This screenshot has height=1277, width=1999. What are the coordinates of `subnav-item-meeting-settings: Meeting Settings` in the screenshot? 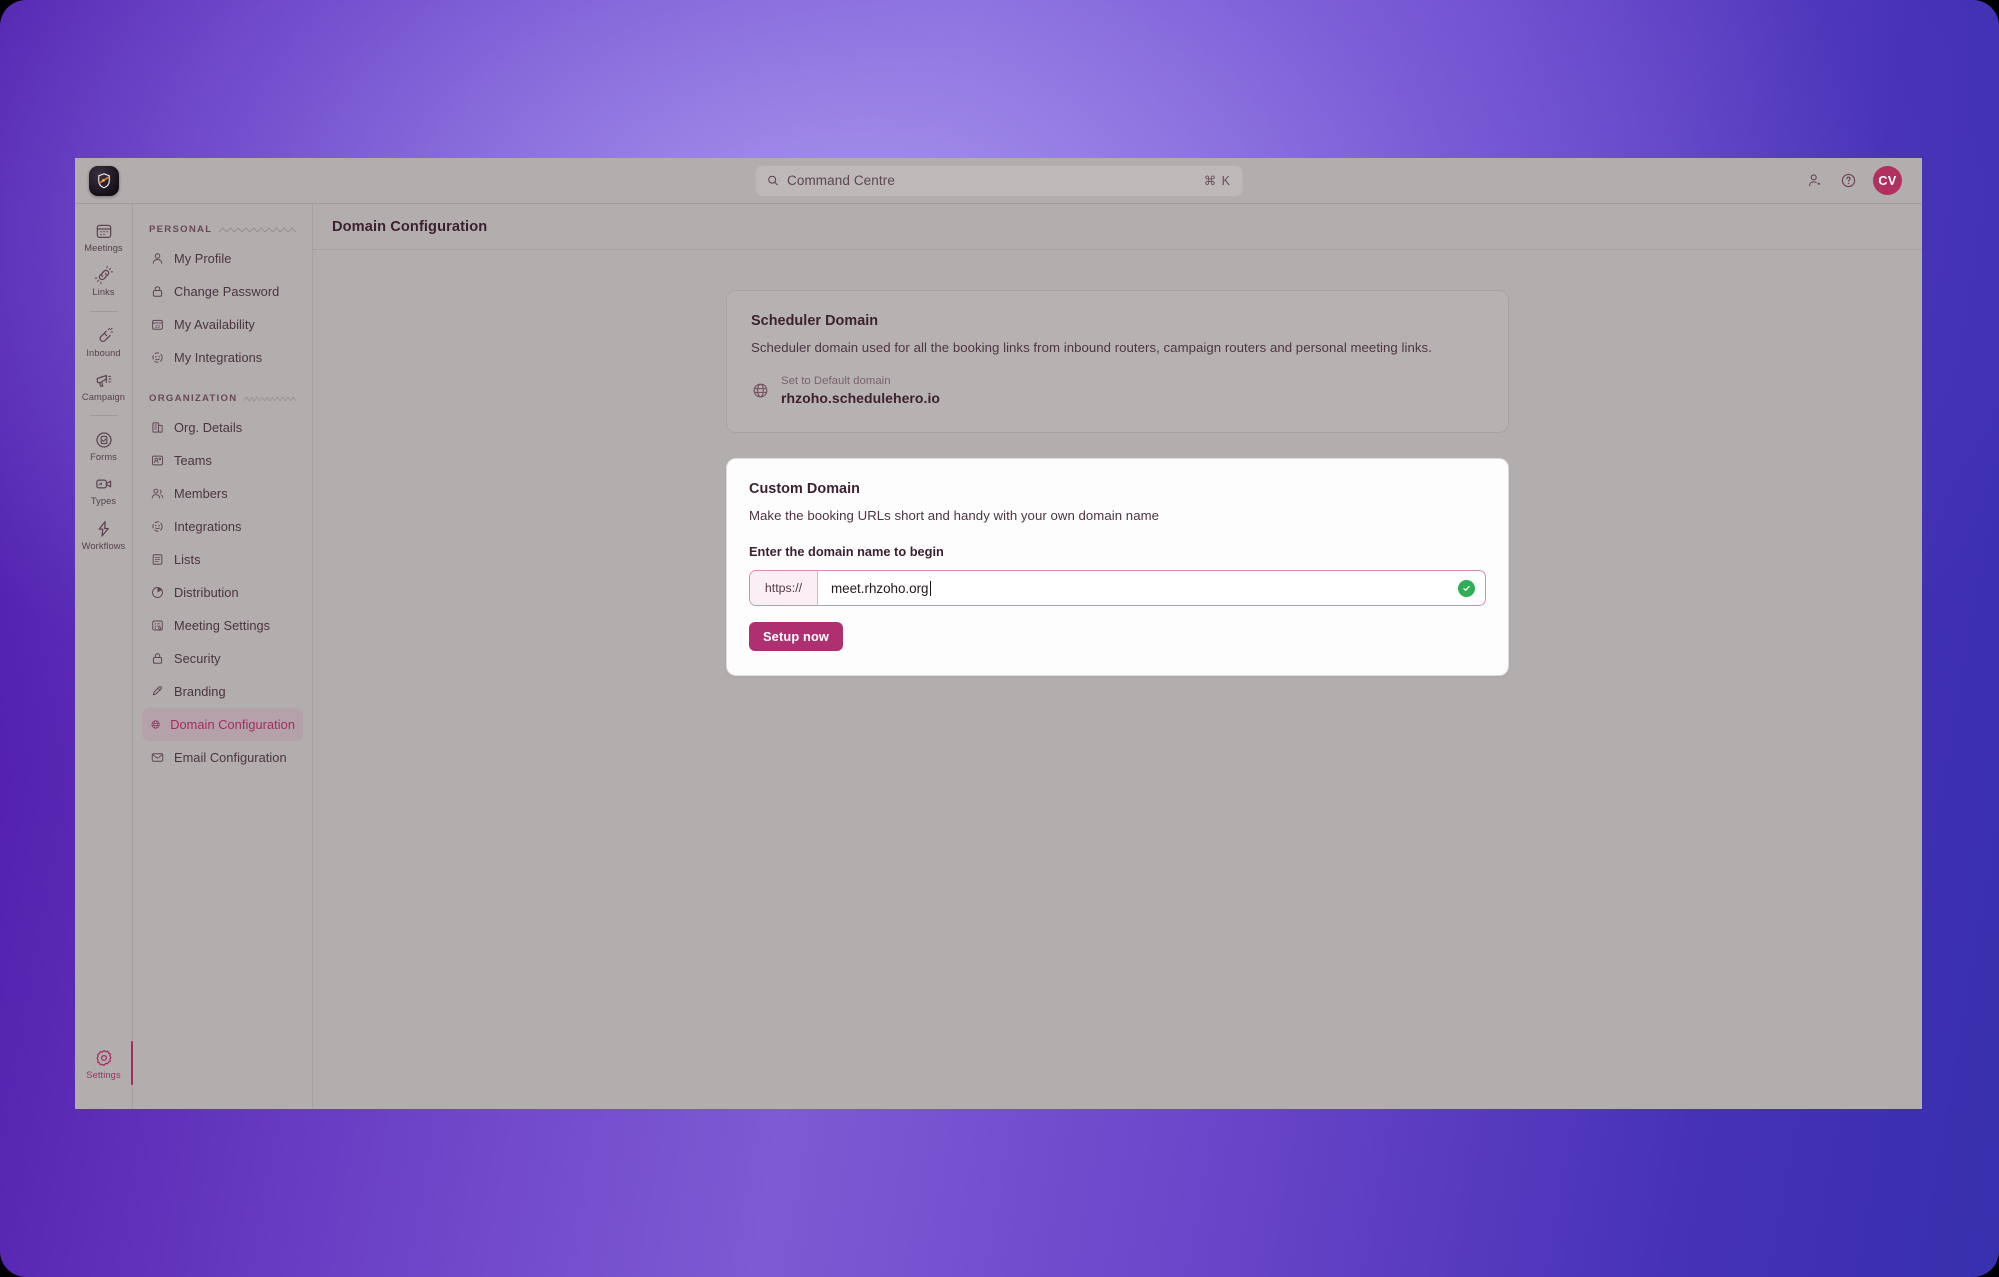 It's located at (222, 625).